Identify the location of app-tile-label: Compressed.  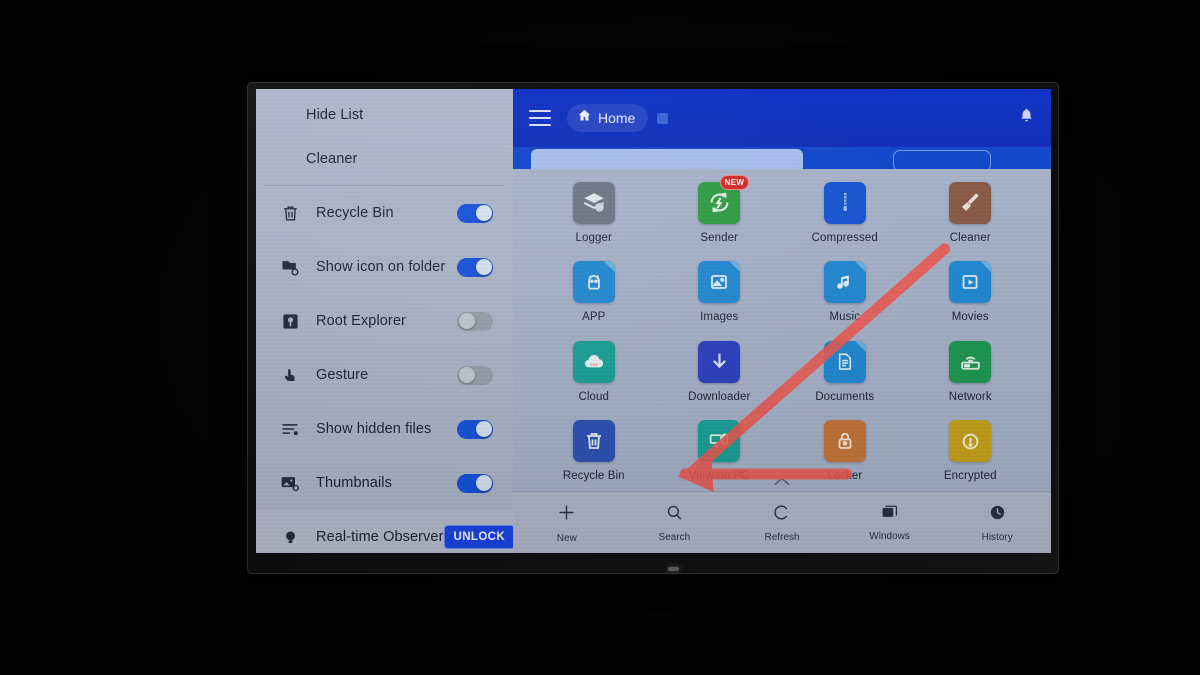
(844, 237).